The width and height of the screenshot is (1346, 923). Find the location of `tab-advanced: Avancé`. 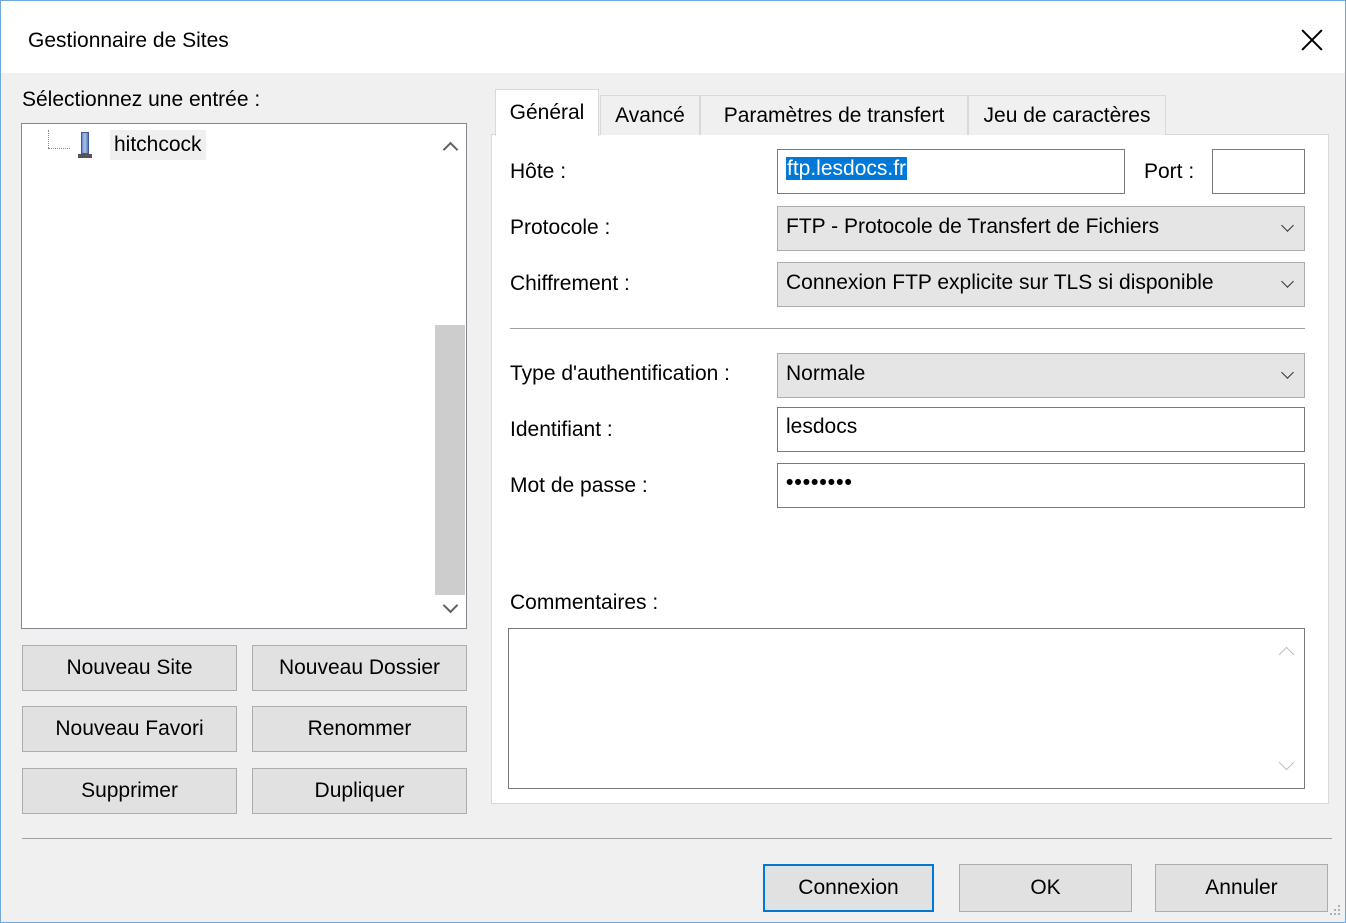

tab-advanced: Avancé is located at coordinates (650, 115).